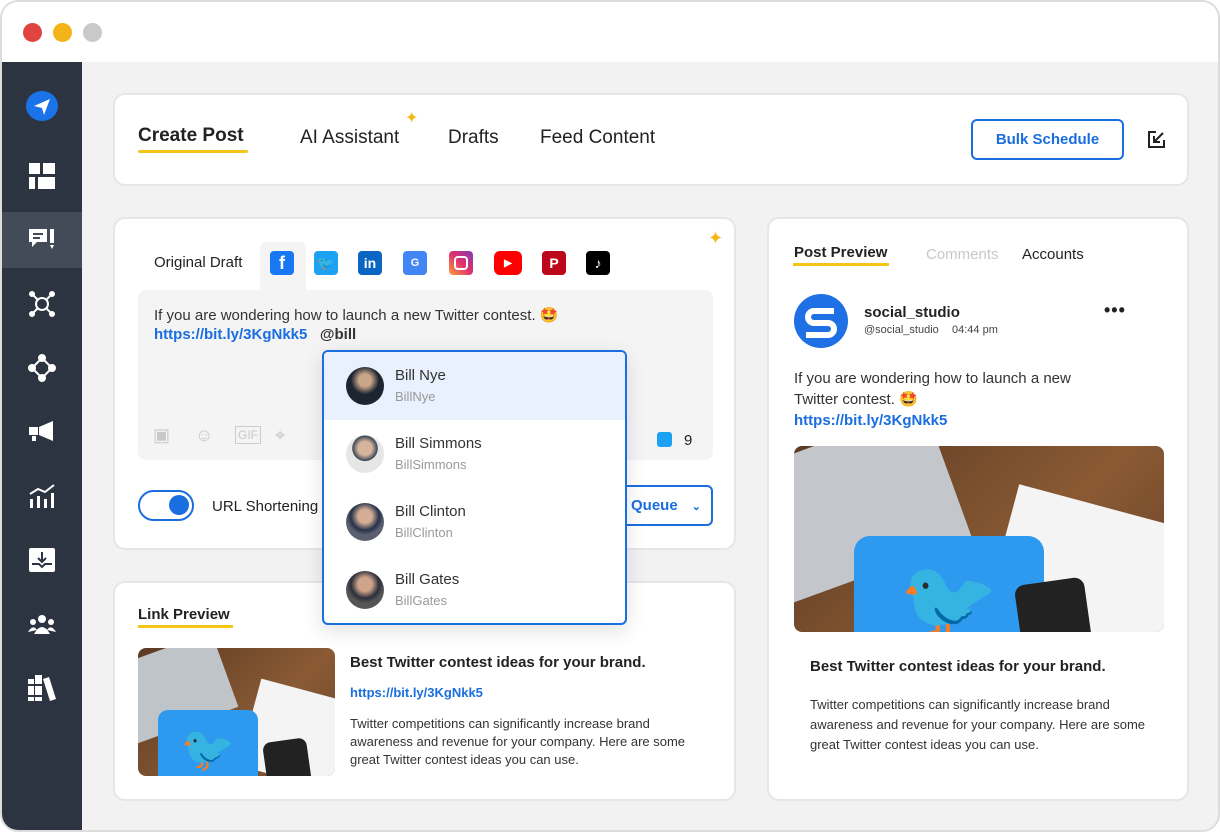 The image size is (1220, 832). Describe the element at coordinates (461, 263) in the screenshot. I see `instagram-icon` at that location.